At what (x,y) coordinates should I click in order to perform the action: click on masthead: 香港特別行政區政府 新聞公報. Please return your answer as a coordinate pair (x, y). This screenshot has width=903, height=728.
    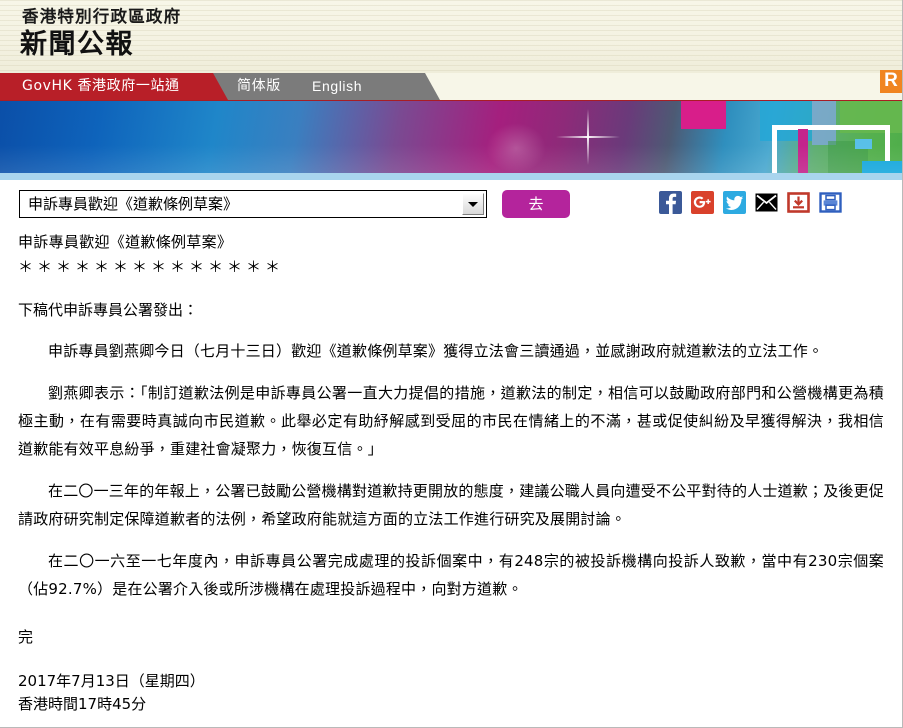
    Looking at the image, I should click on (451, 36).